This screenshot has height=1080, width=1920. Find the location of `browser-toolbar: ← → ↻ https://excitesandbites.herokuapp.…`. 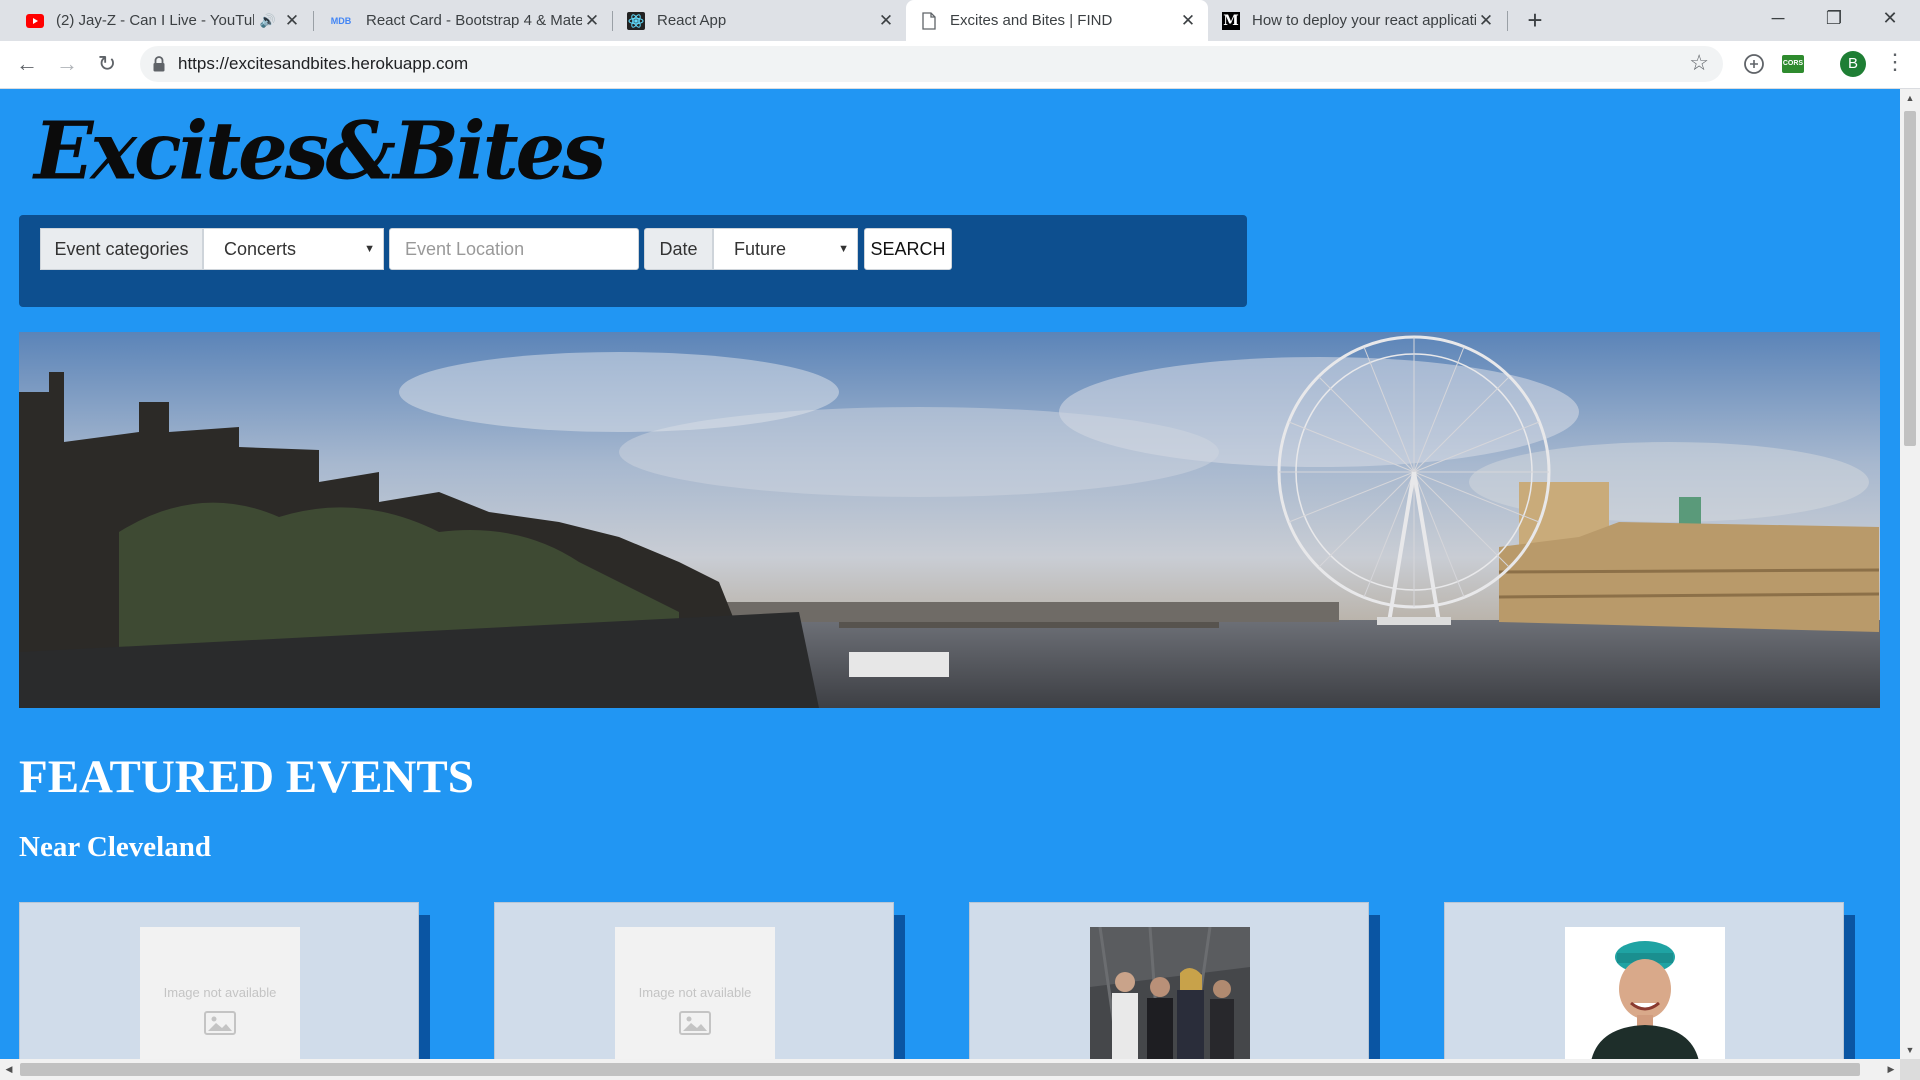

browser-toolbar: ← → ↻ https://excitesandbites.herokuapp.… is located at coordinates (960, 65).